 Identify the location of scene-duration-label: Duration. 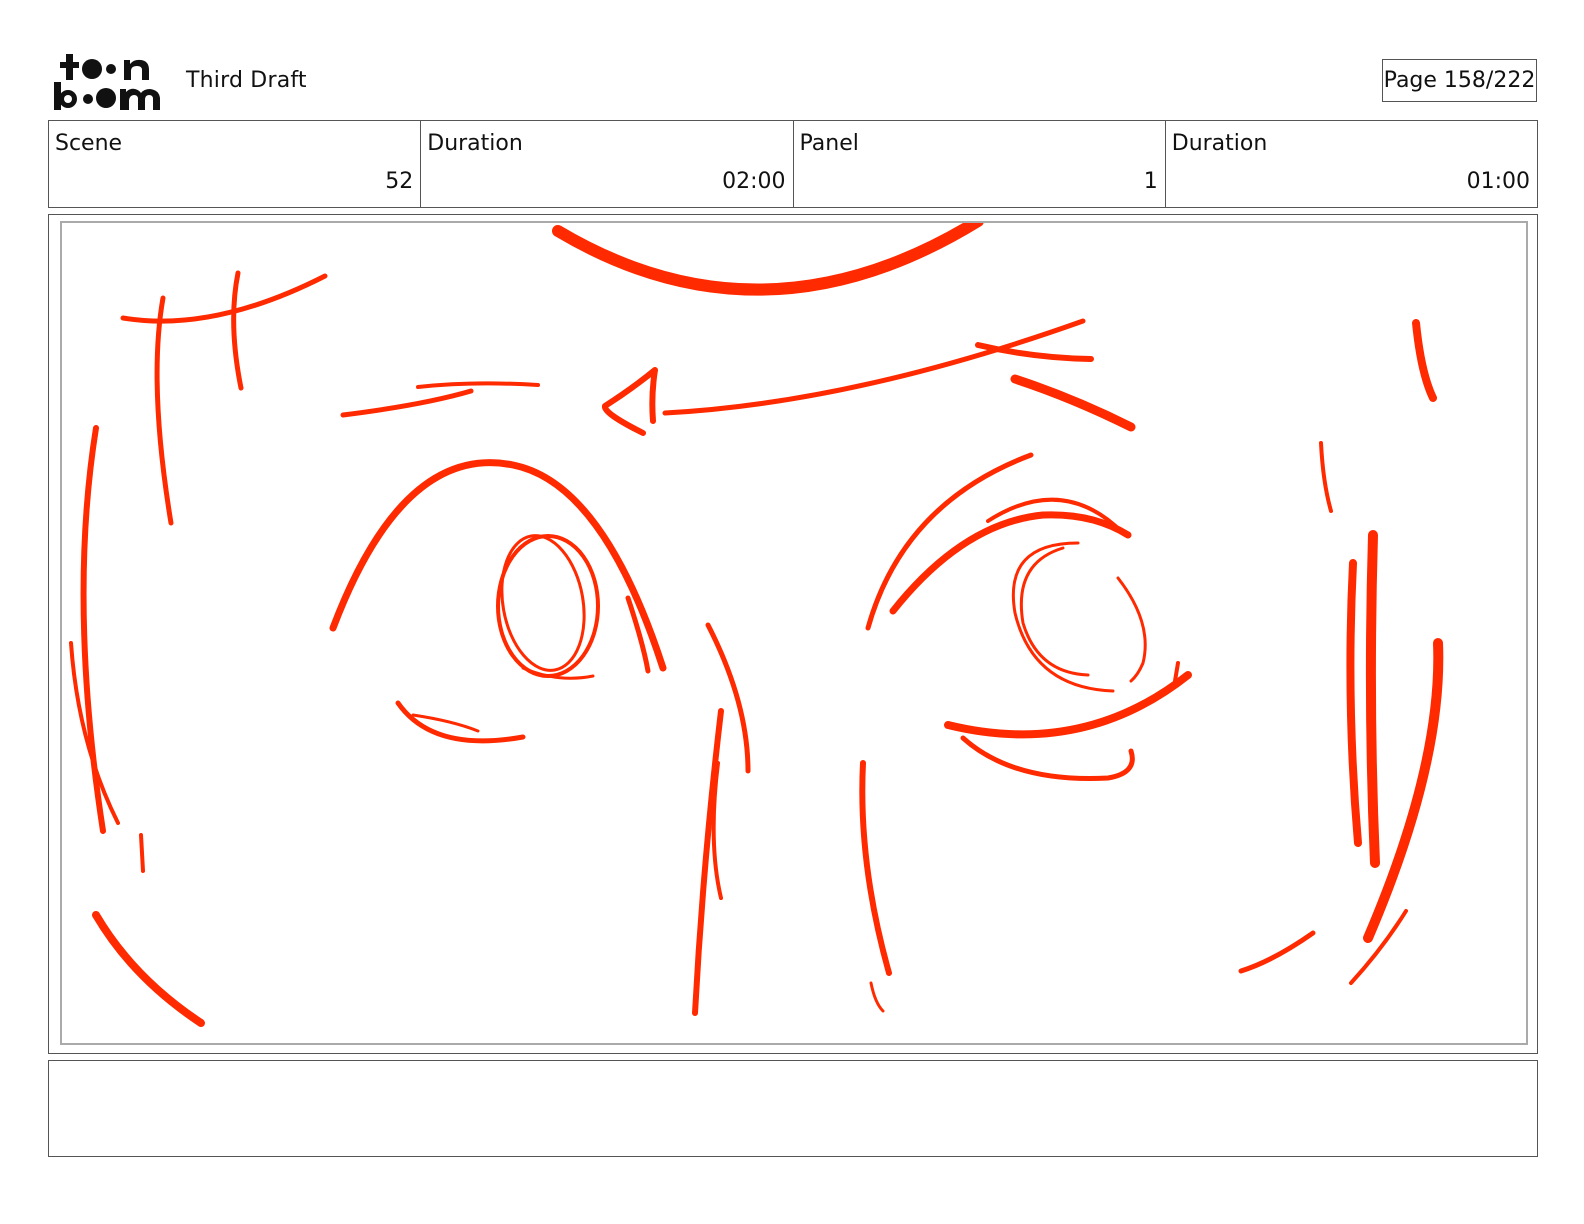
(475, 143).